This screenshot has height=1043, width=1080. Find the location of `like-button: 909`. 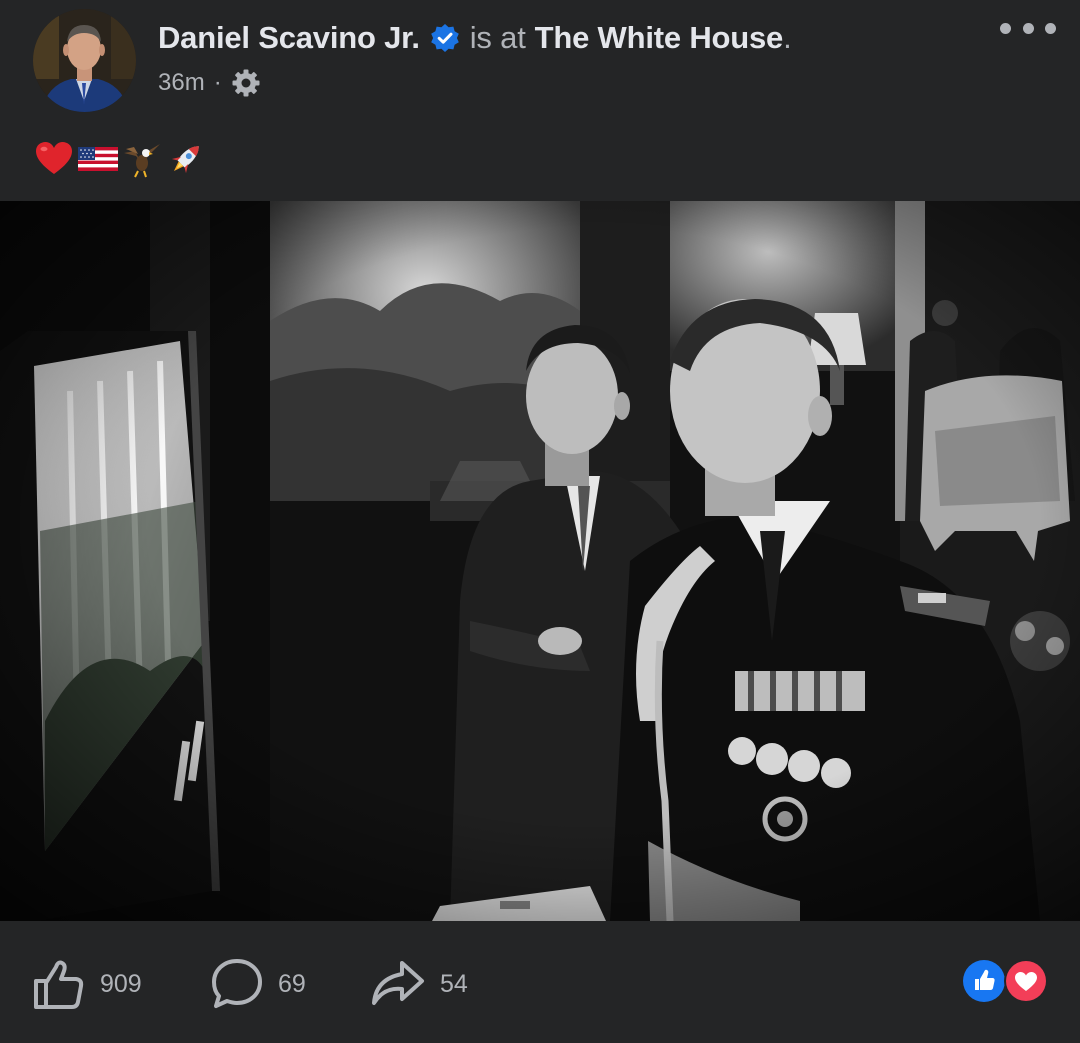

like-button: 909 is located at coordinates (87, 984).